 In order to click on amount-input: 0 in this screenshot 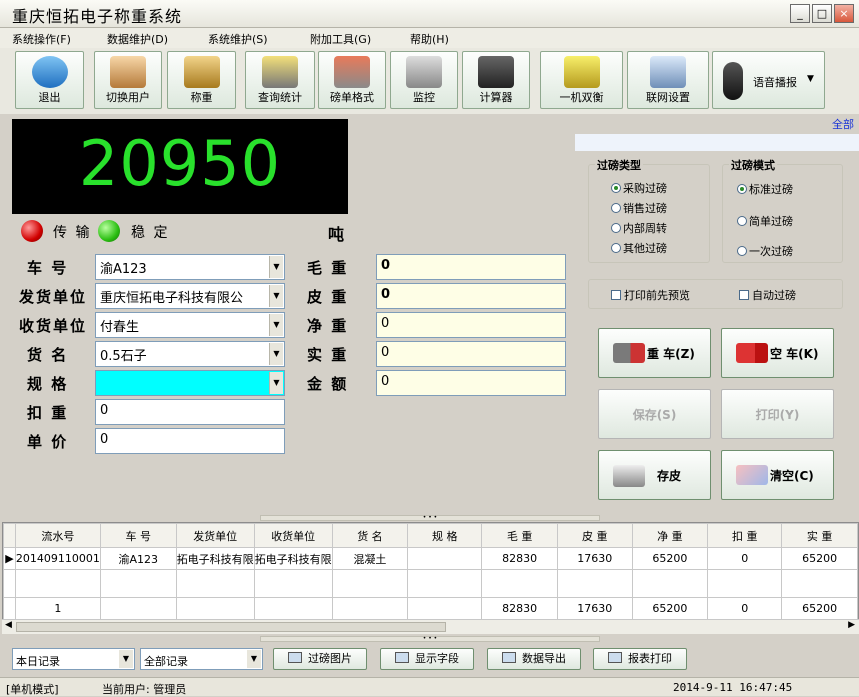, I will do `click(471, 383)`.